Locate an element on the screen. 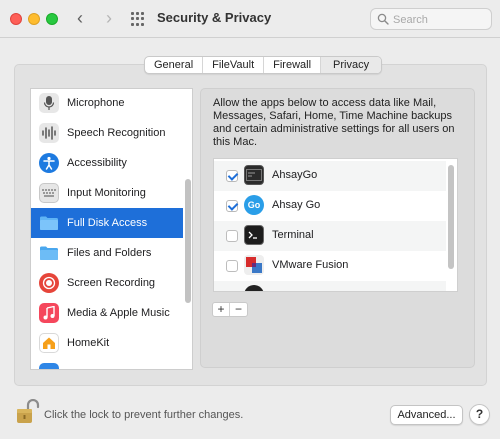  category-label: Screen Recording is located at coordinates (111, 283).